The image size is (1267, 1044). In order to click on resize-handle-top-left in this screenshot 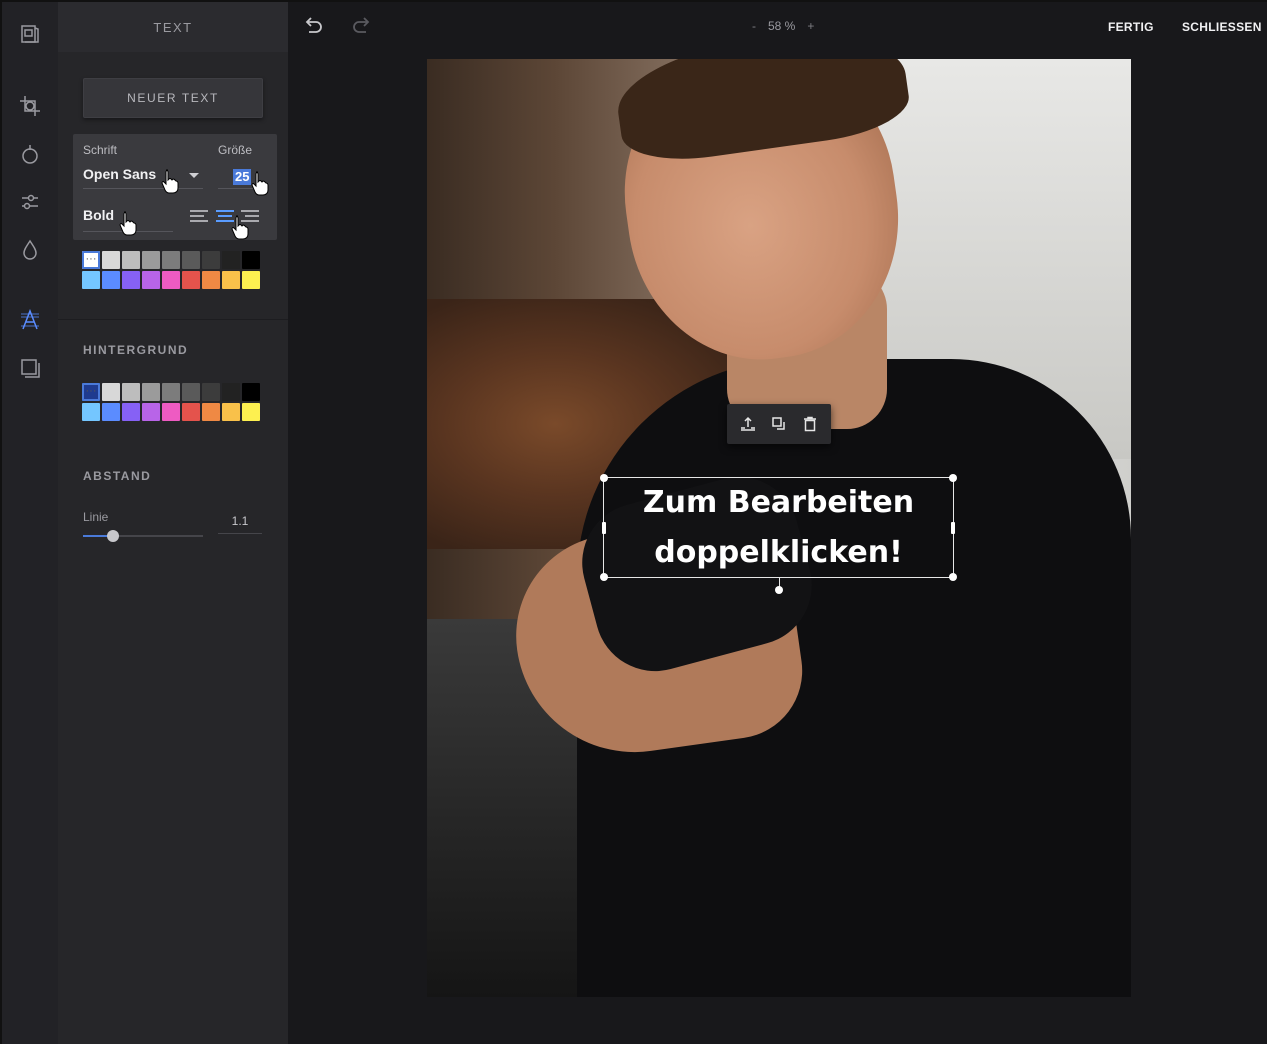, I will do `click(604, 478)`.